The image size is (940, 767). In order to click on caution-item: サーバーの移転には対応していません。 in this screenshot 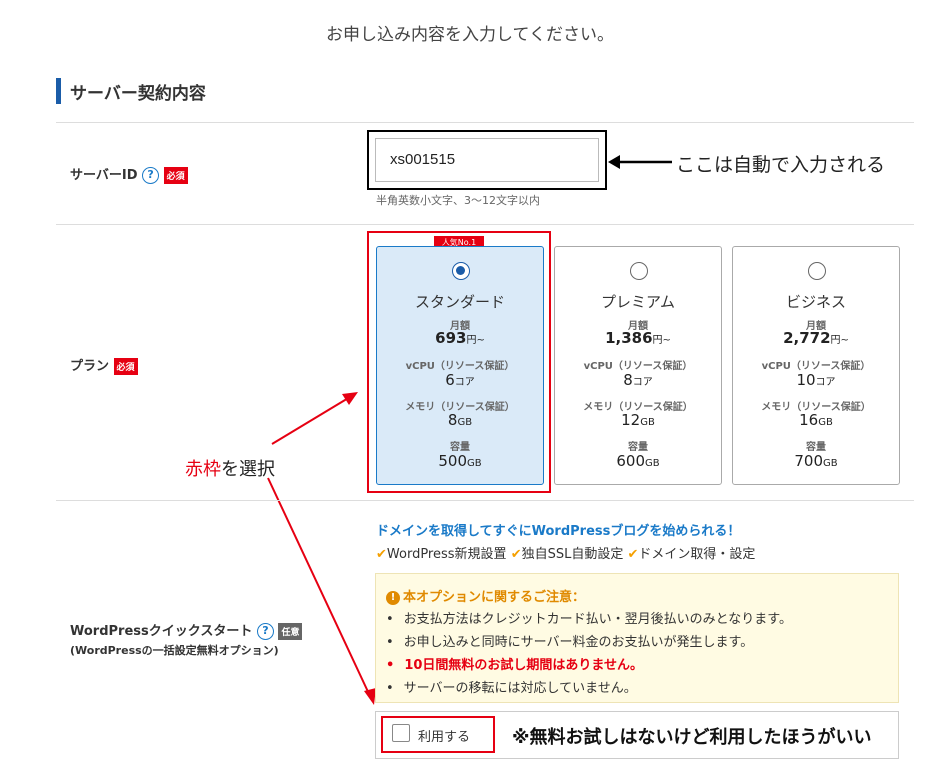, I will do `click(589, 688)`.